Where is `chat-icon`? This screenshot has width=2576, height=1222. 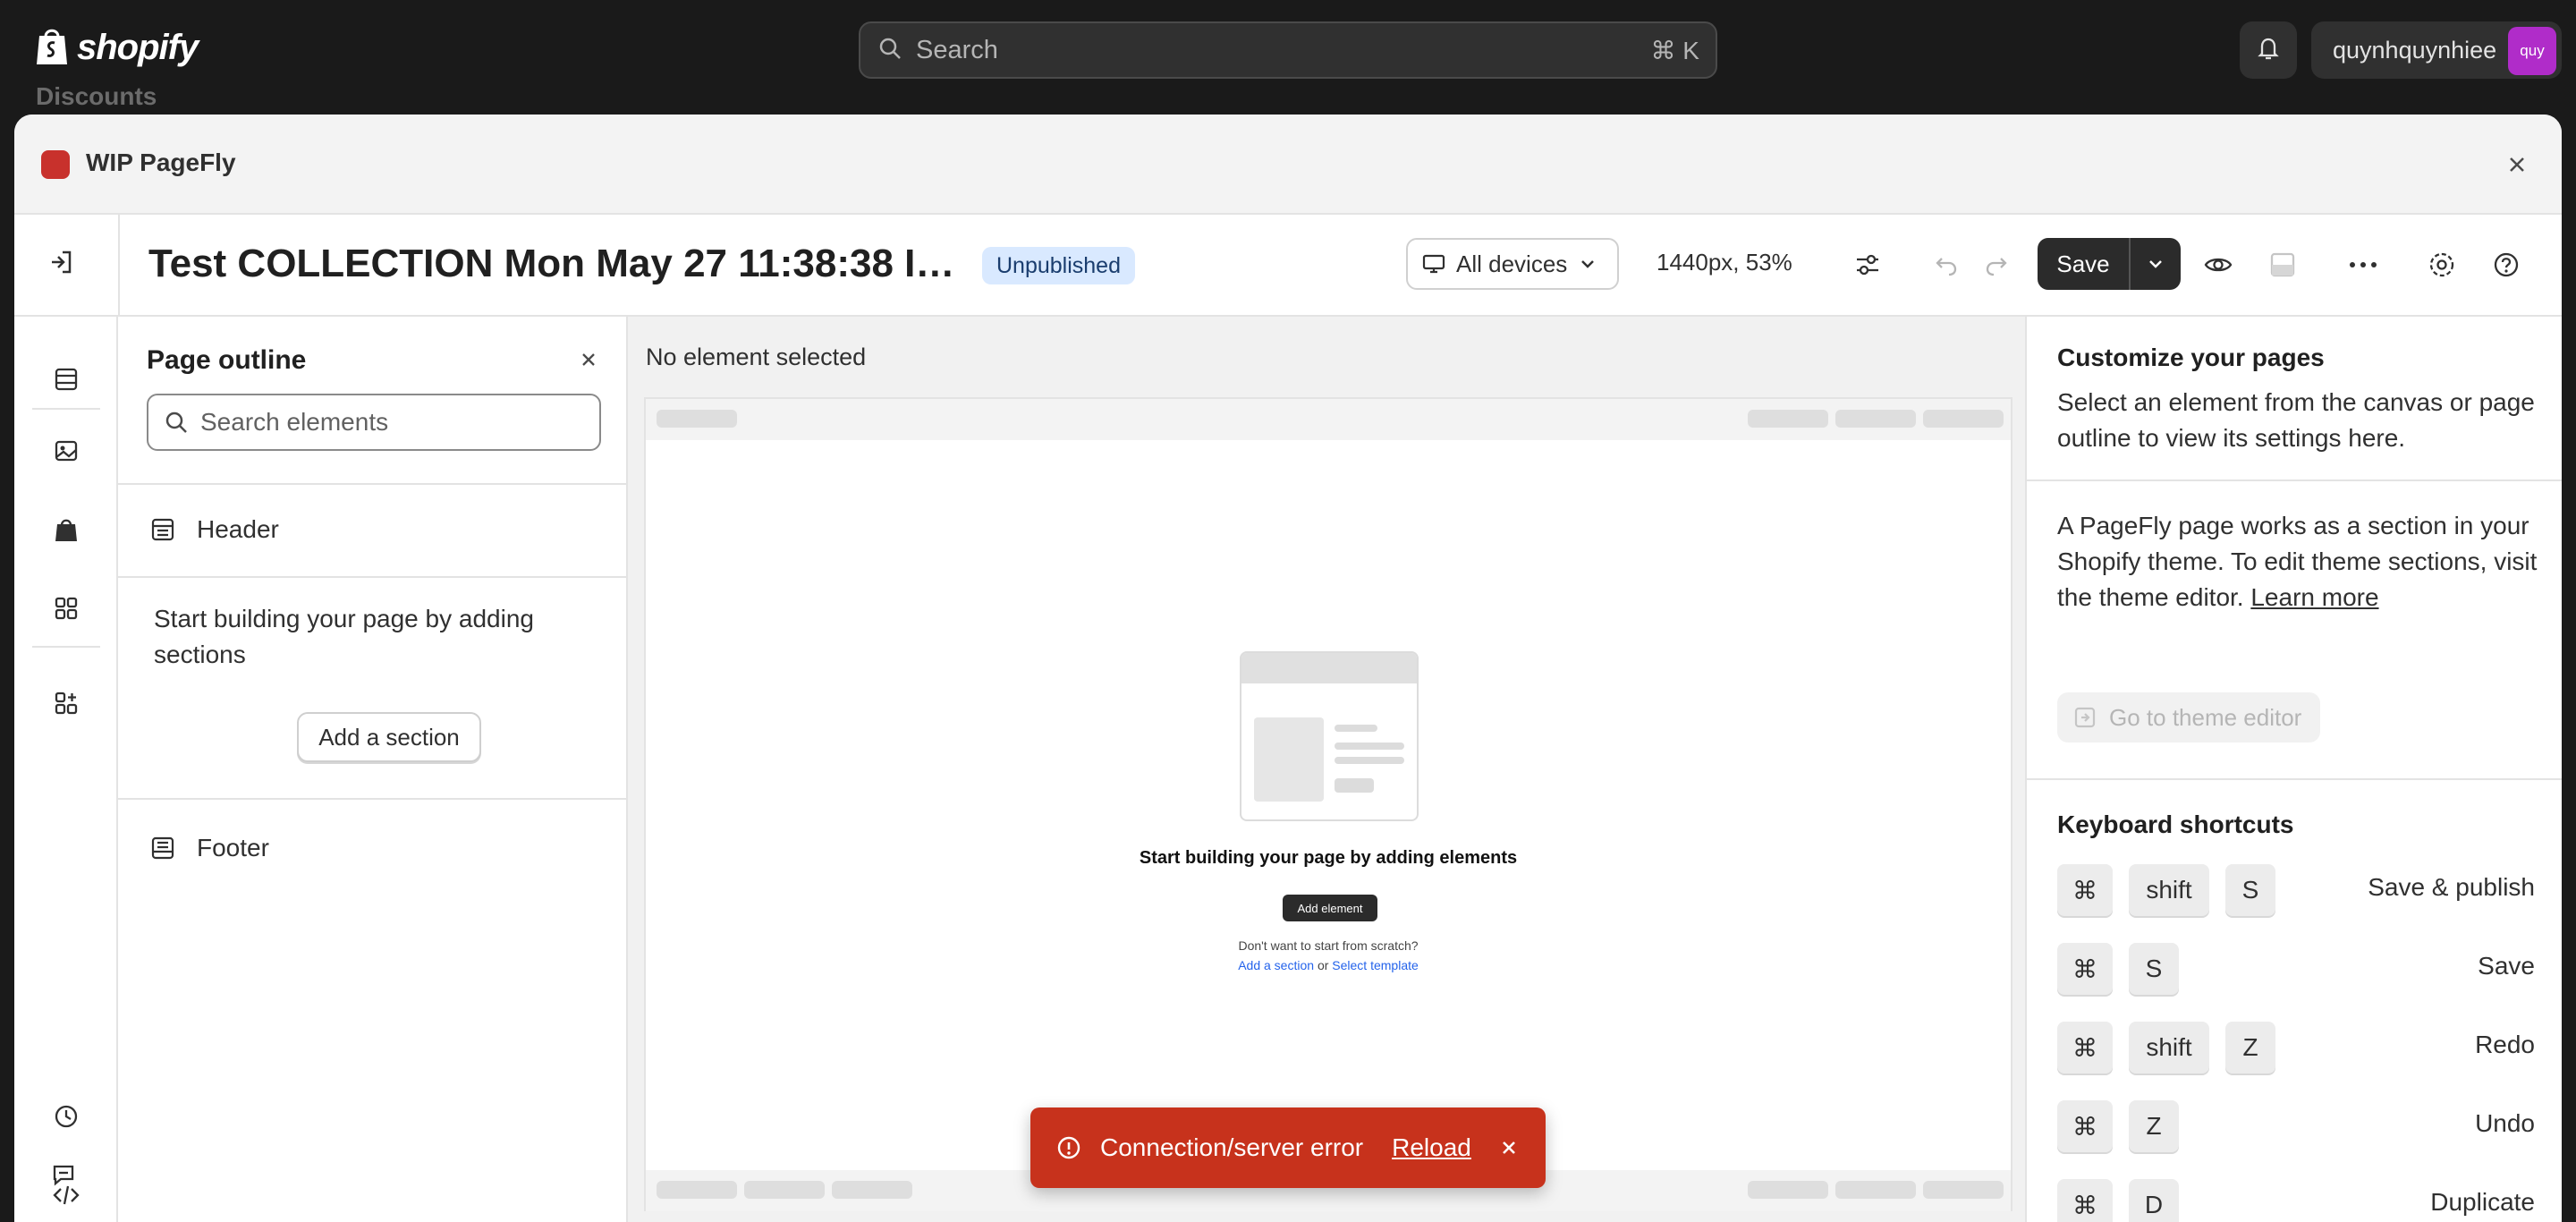 chat-icon is located at coordinates (63, 1175).